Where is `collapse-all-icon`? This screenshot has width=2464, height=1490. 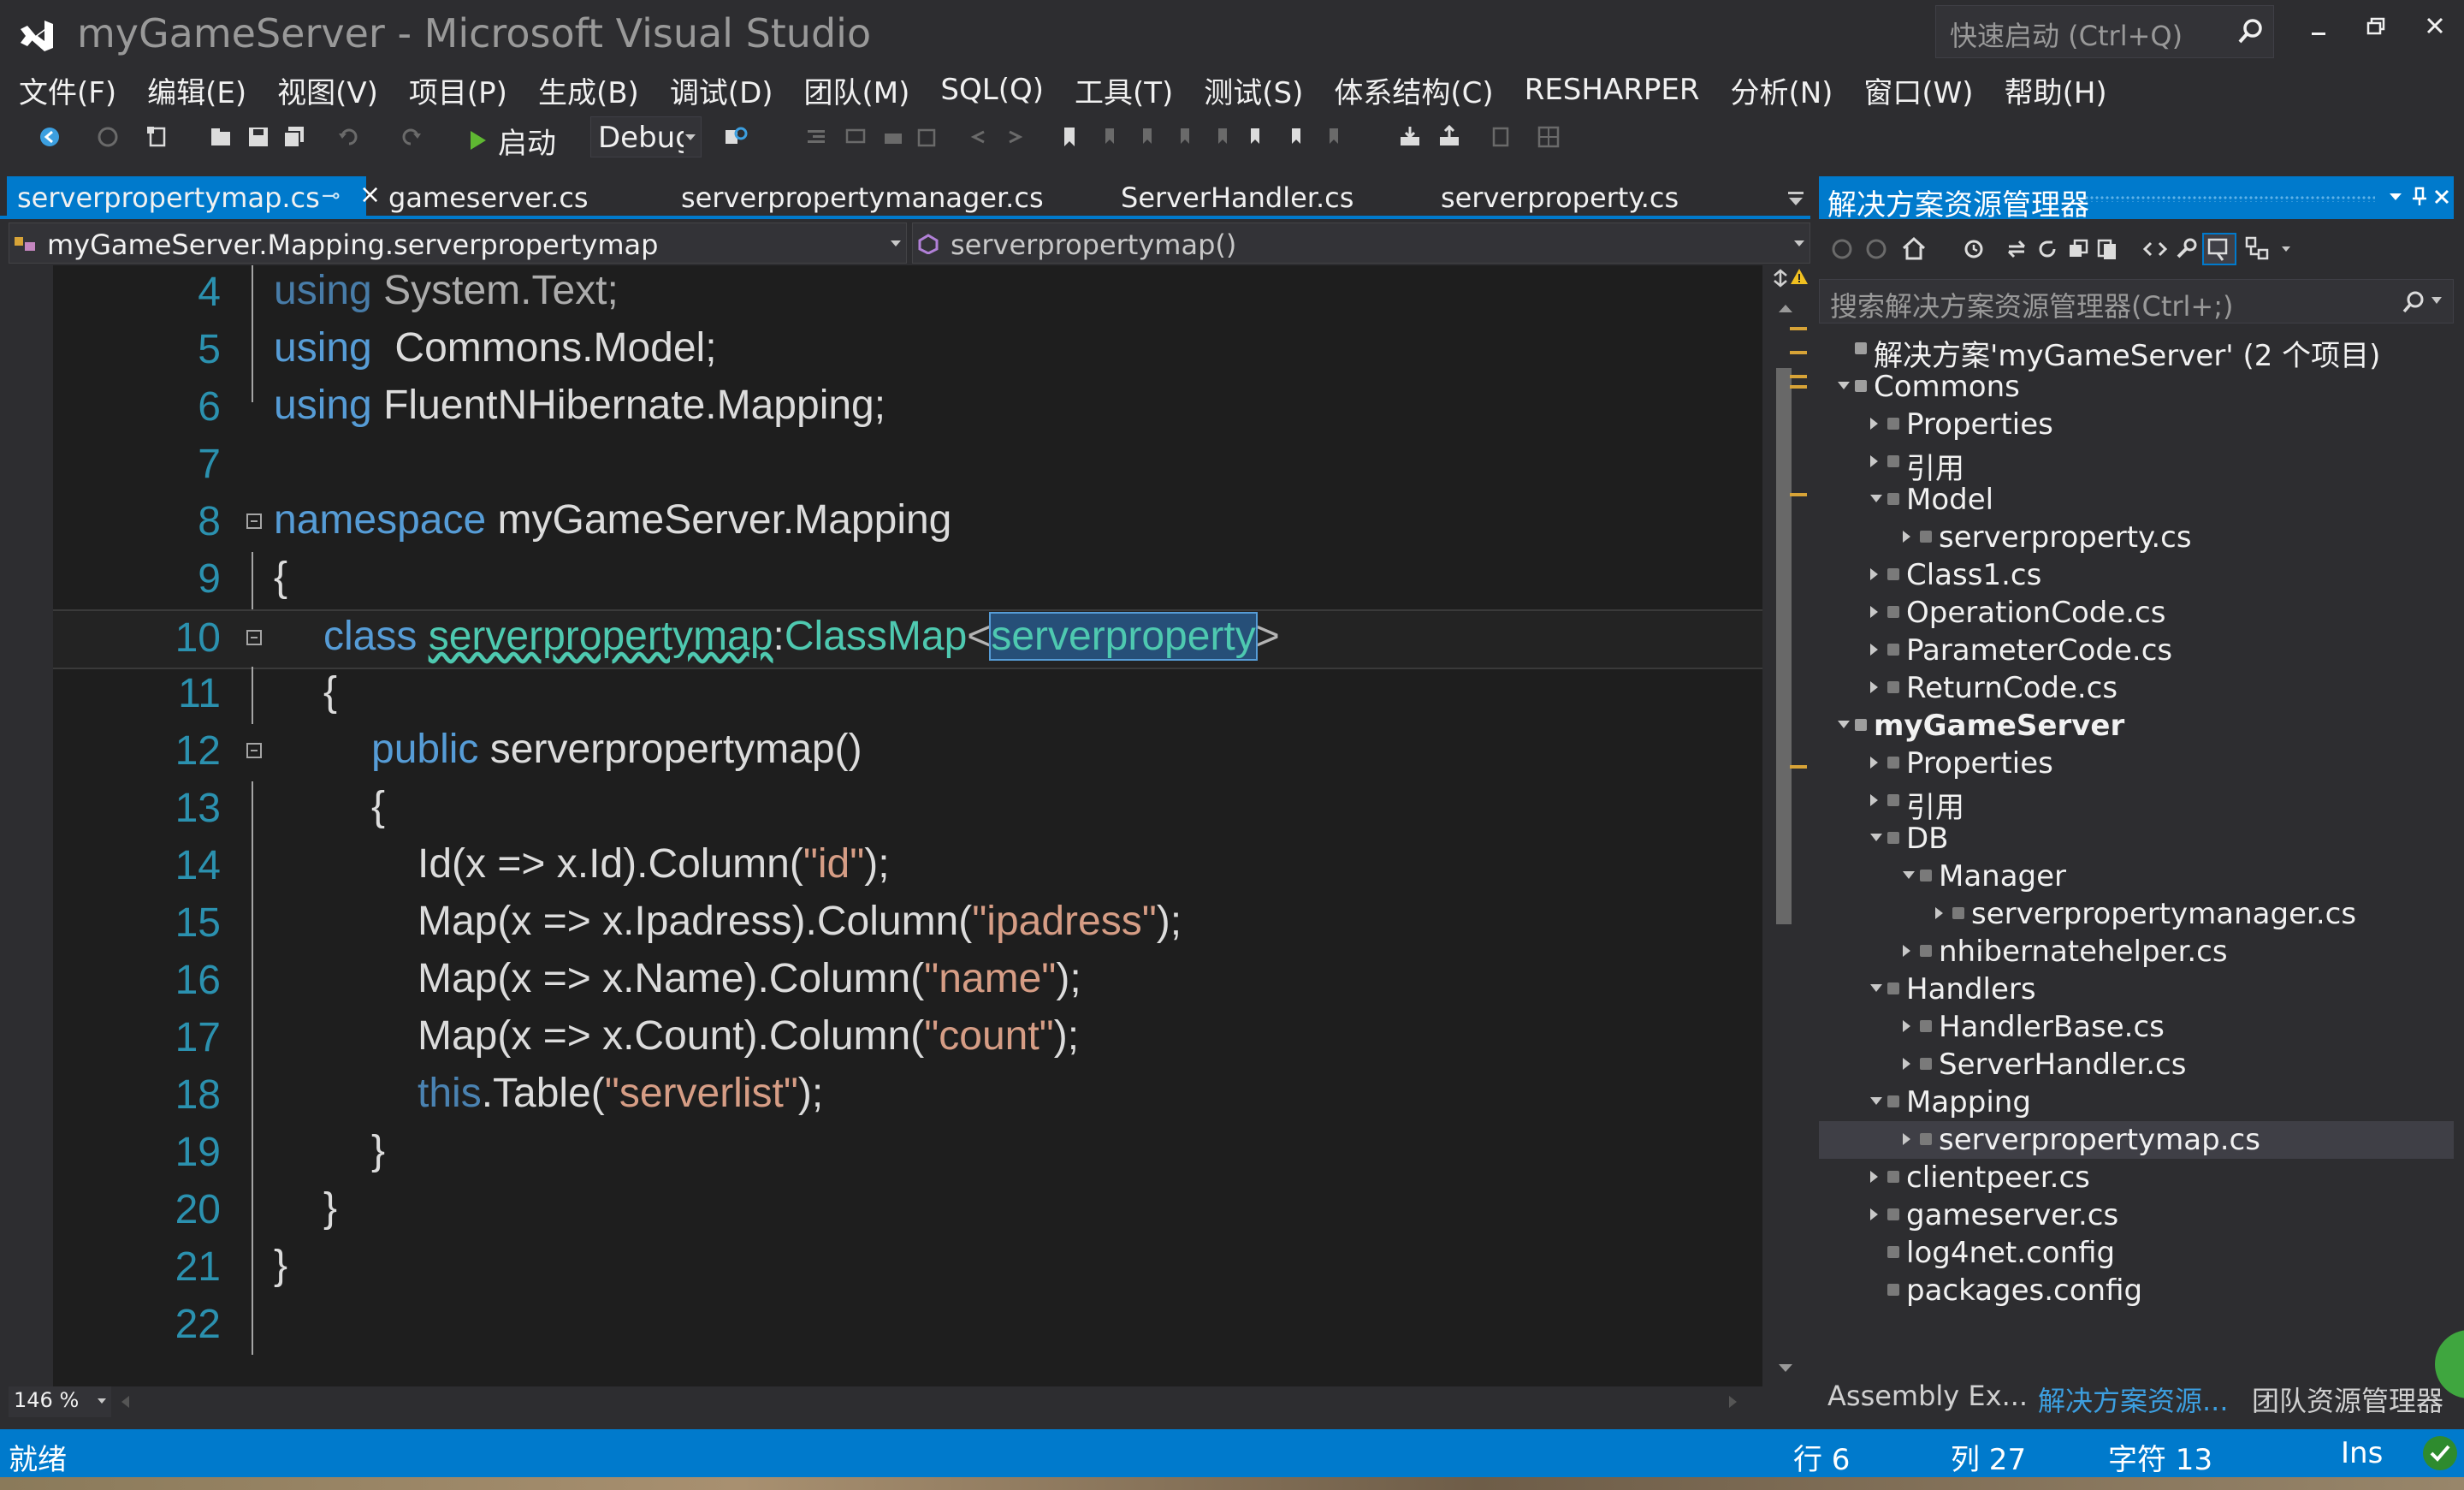
collapse-all-icon is located at coordinates (2078, 249).